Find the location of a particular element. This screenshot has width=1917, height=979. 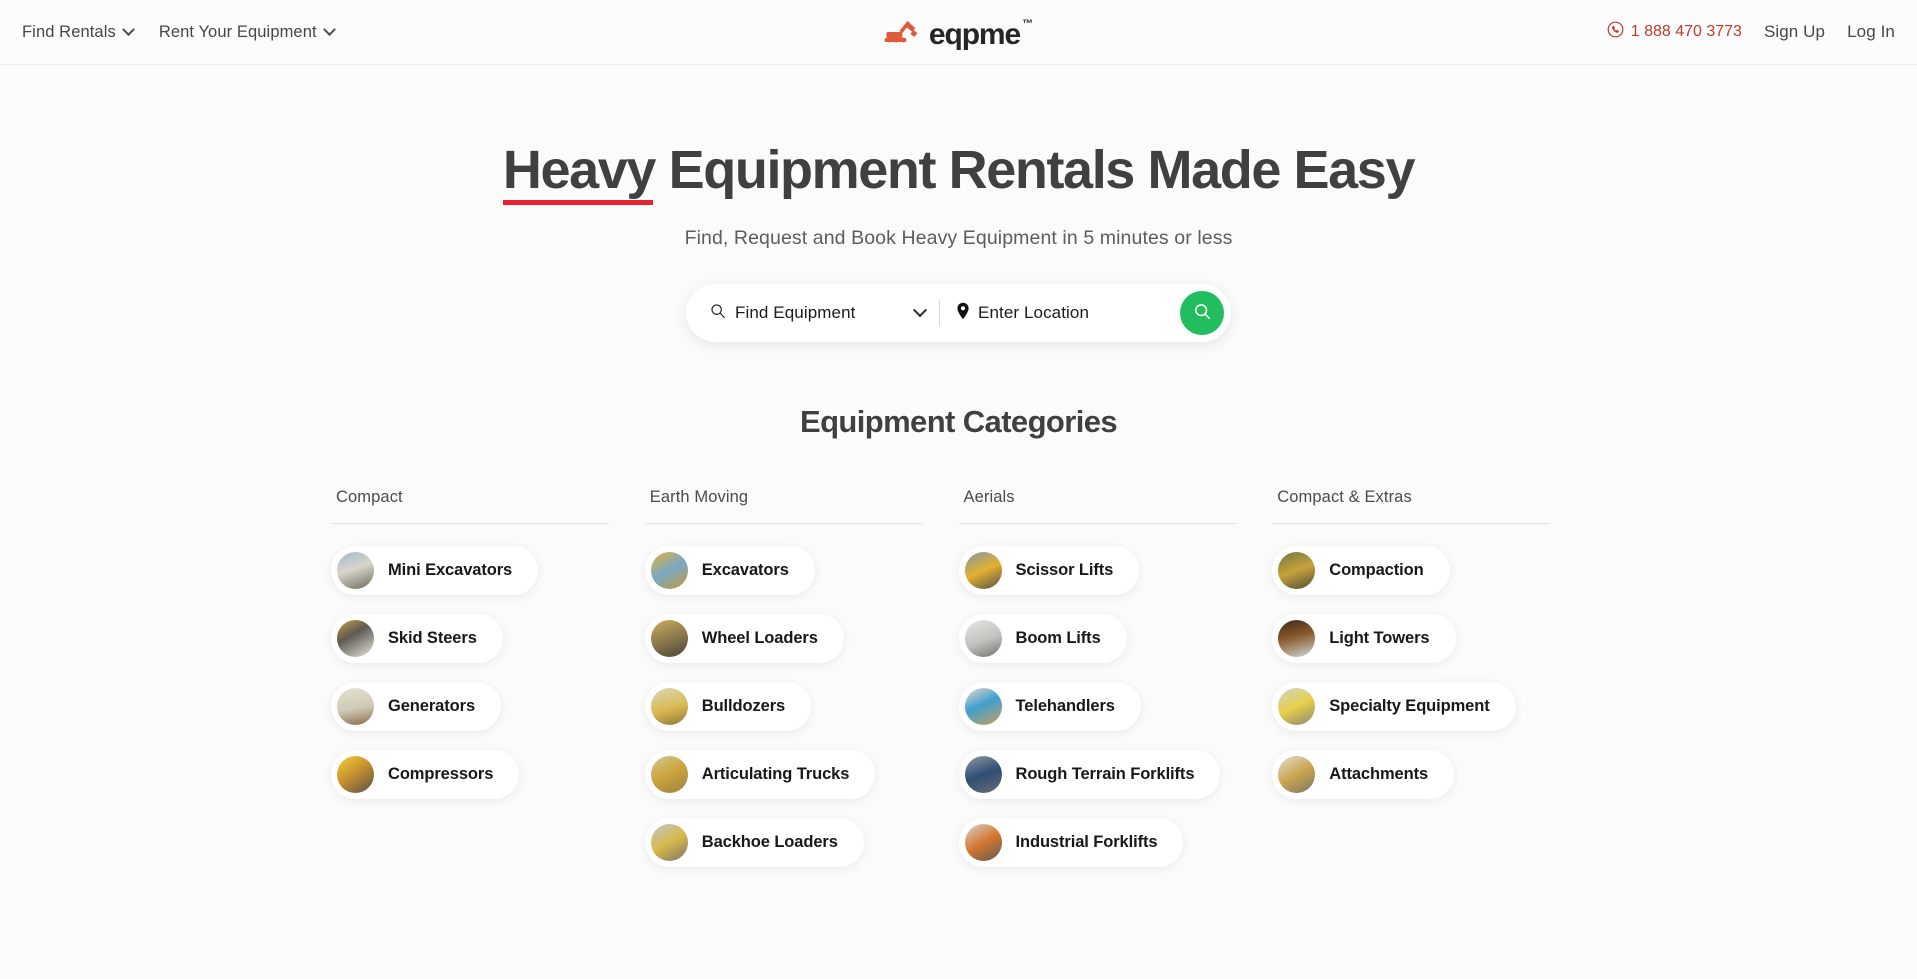

category-item-label: Compaction is located at coordinates (1376, 570).